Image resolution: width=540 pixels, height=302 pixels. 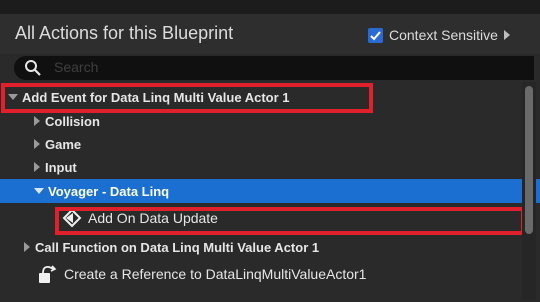 I want to click on panel-title: All Actions for this Blueprint, so click(x=124, y=33).